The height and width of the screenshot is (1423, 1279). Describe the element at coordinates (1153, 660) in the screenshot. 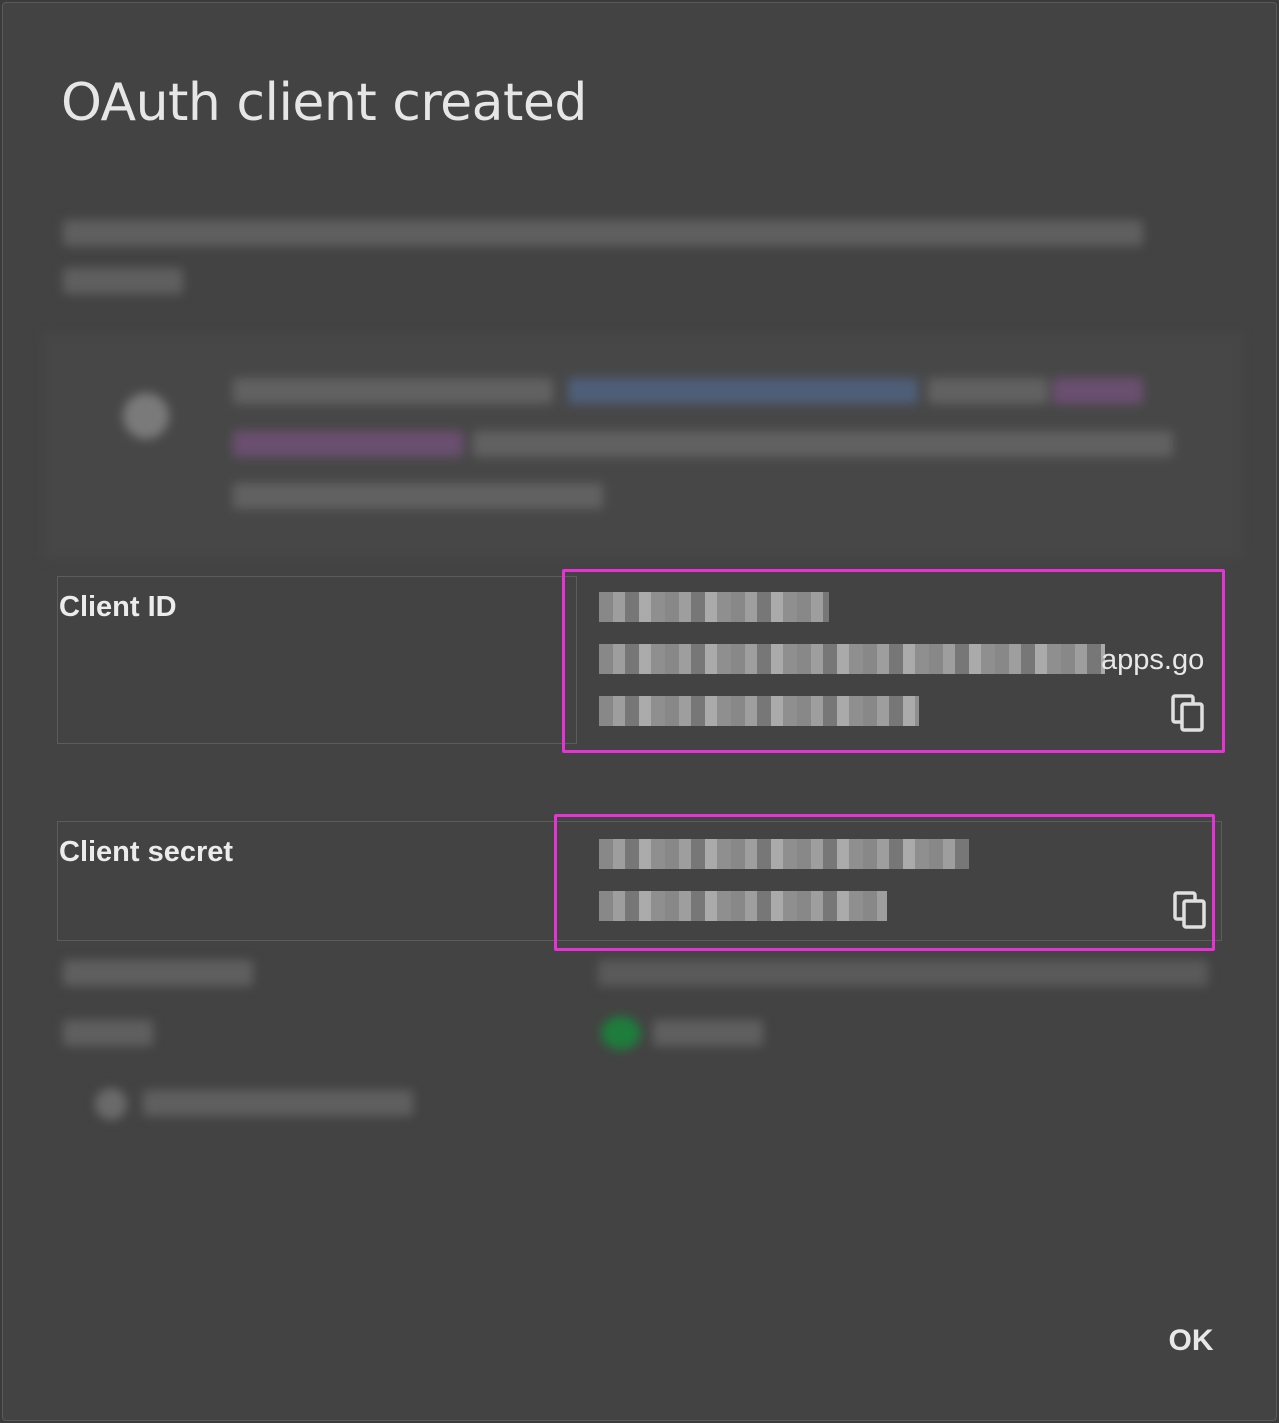

I see `client-id-visible-suffix: apps.go` at that location.